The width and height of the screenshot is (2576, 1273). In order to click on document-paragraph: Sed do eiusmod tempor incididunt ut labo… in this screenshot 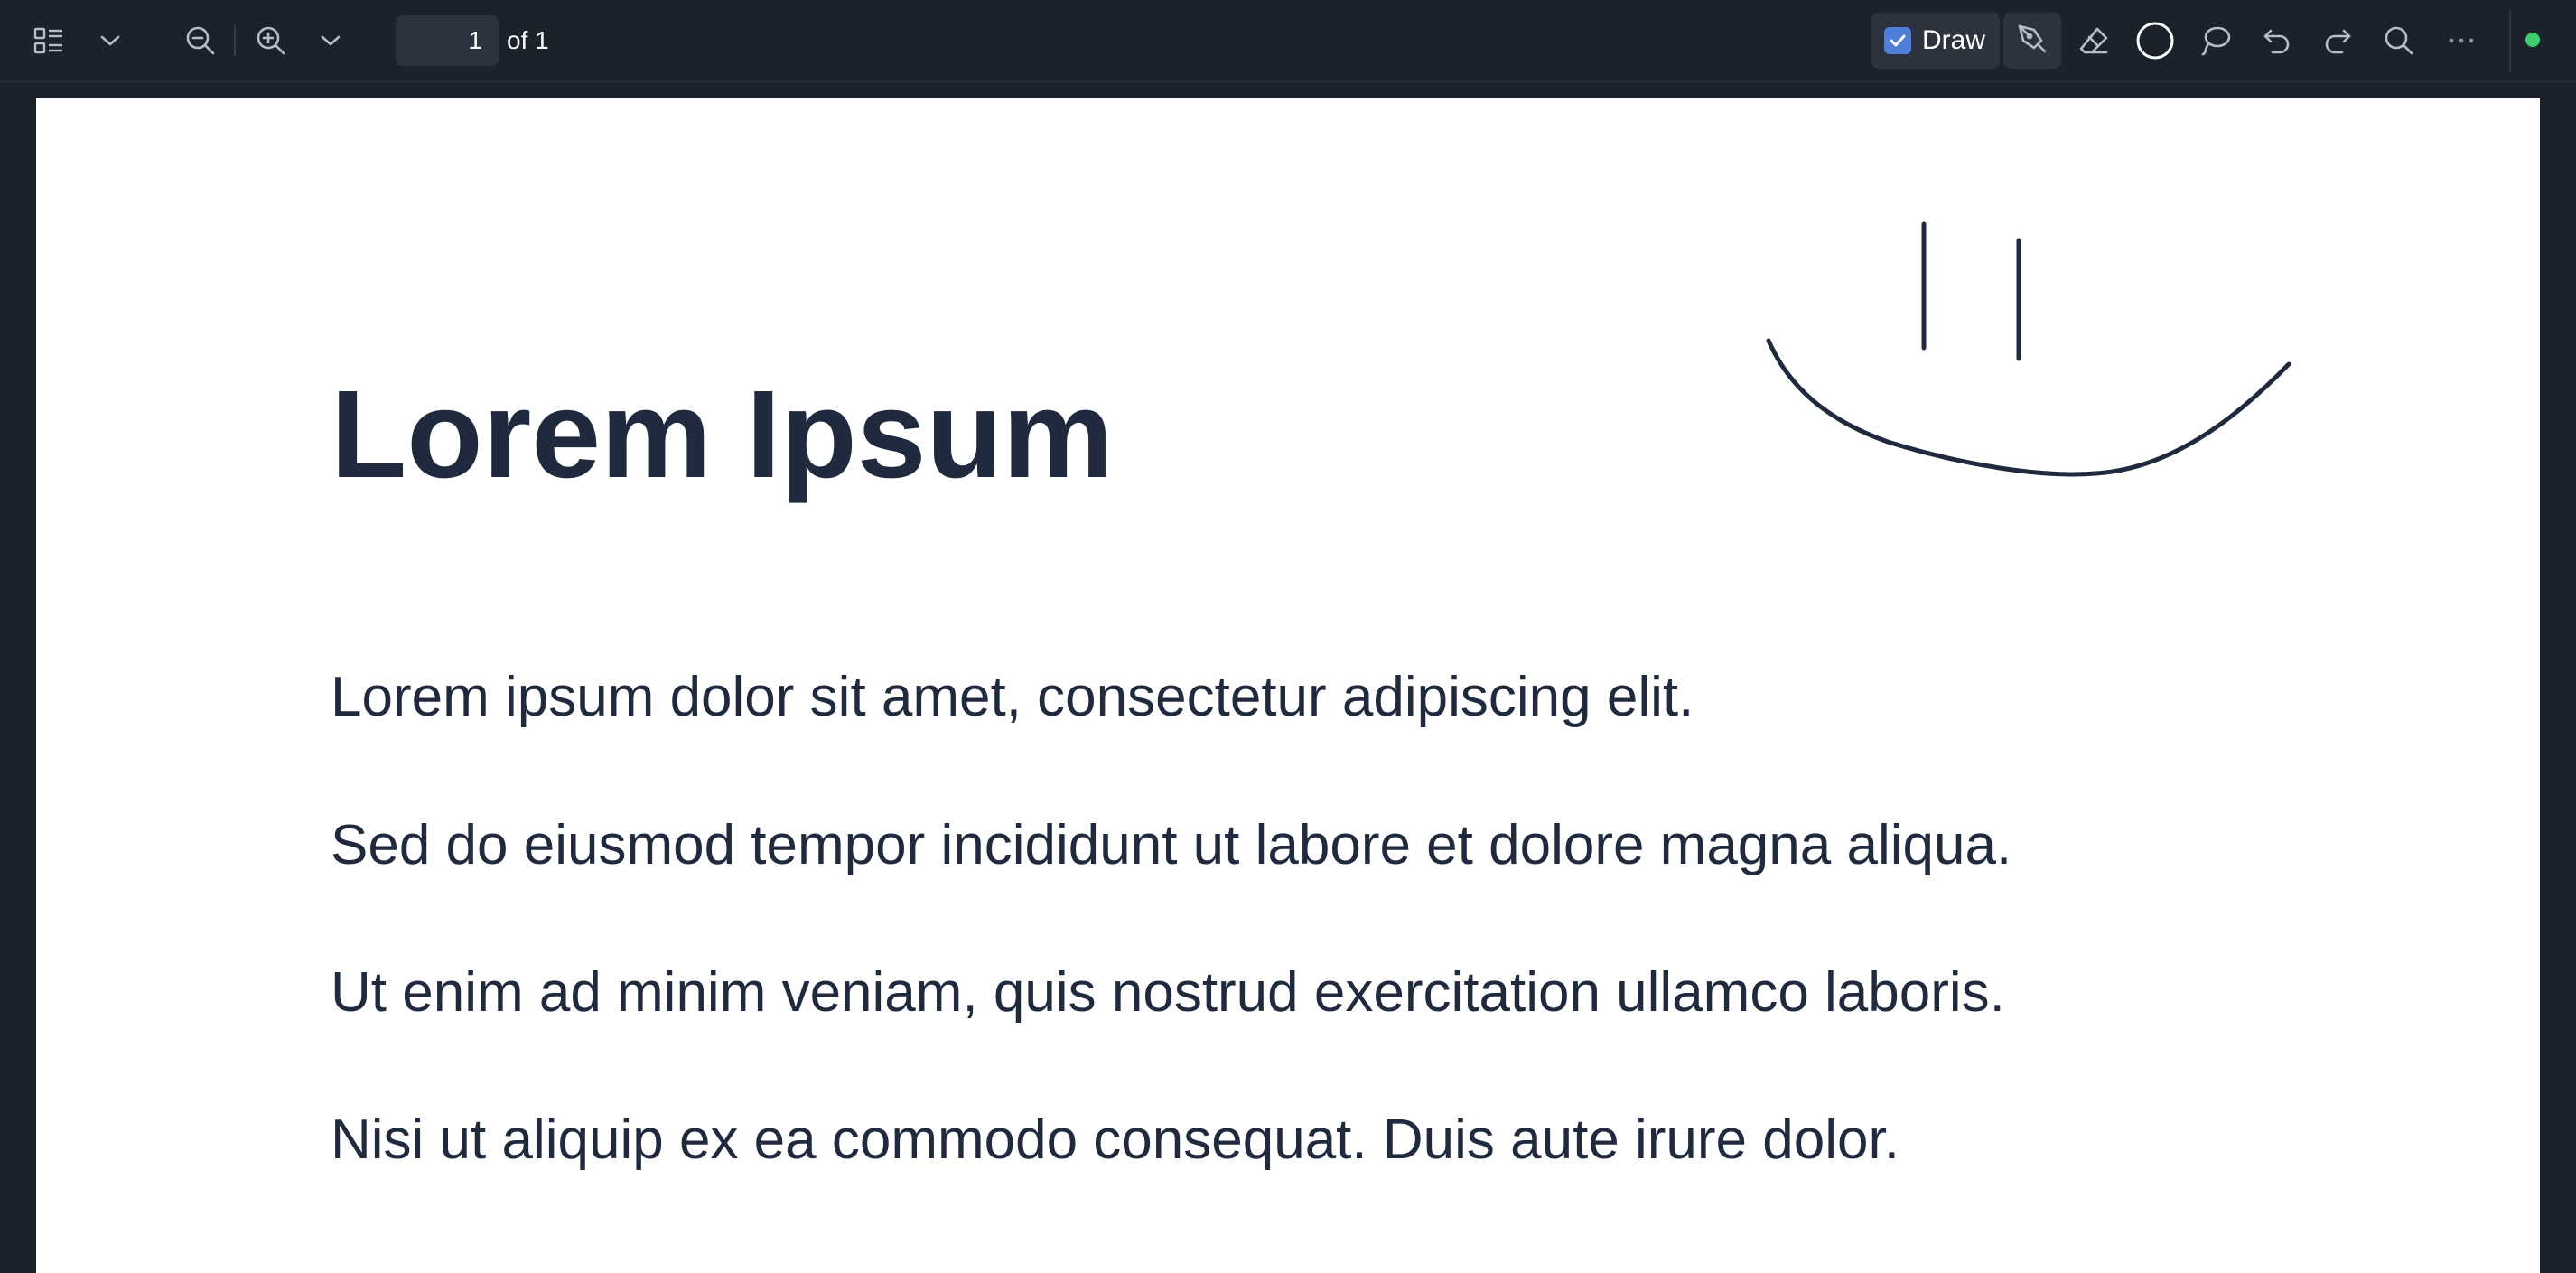, I will do `click(1171, 845)`.